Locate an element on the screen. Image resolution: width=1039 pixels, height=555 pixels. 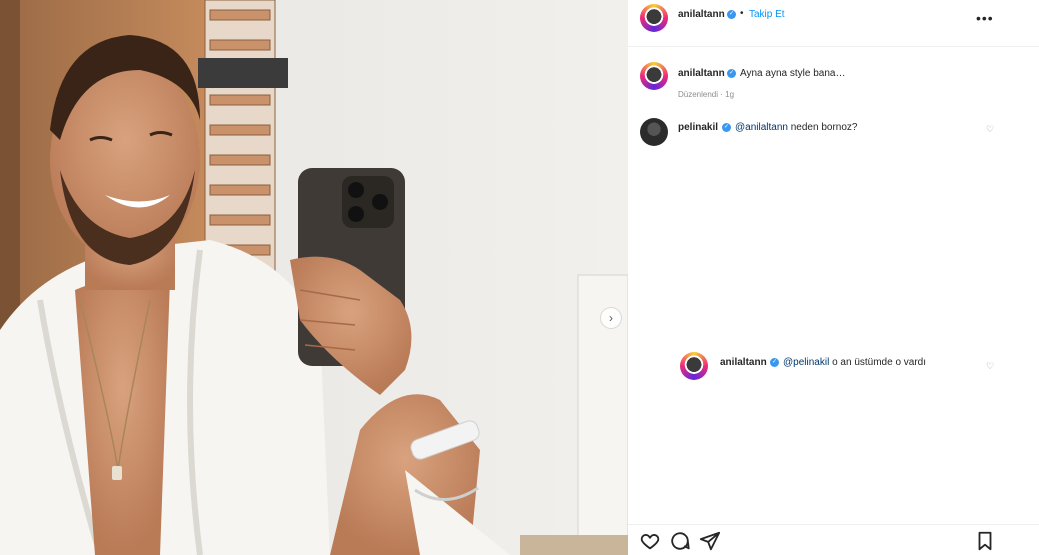
caption-verified-icon: ✓ is located at coordinates (731, 73).